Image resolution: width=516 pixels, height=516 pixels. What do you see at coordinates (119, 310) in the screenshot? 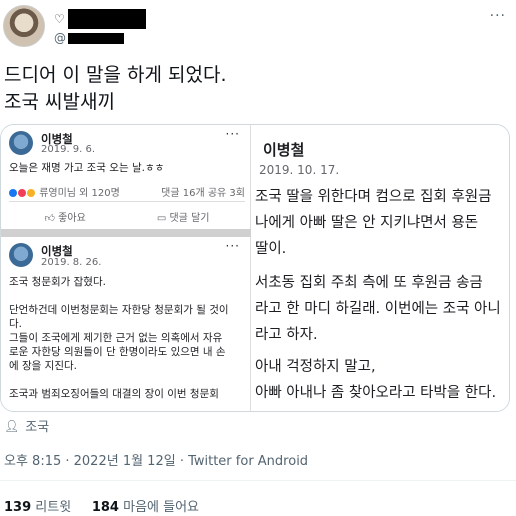
I see `fb-text-line: 단언하건데 이번청문회는 자한당 청문회가 될 것이` at bounding box center [119, 310].